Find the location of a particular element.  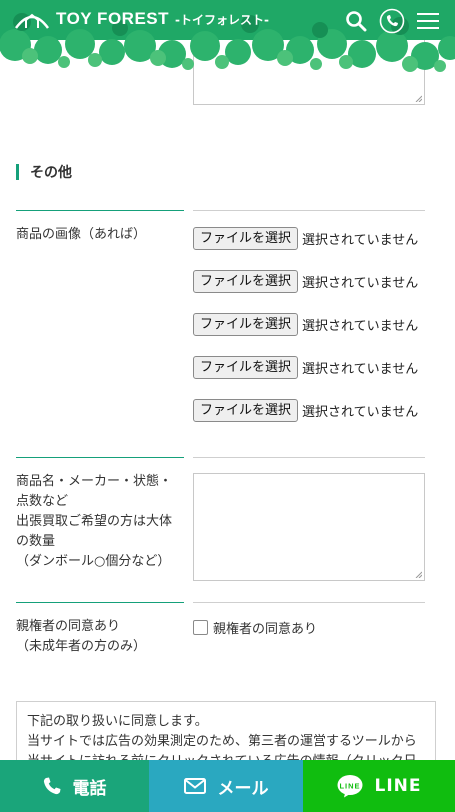

mail-button: メール is located at coordinates (226, 786).